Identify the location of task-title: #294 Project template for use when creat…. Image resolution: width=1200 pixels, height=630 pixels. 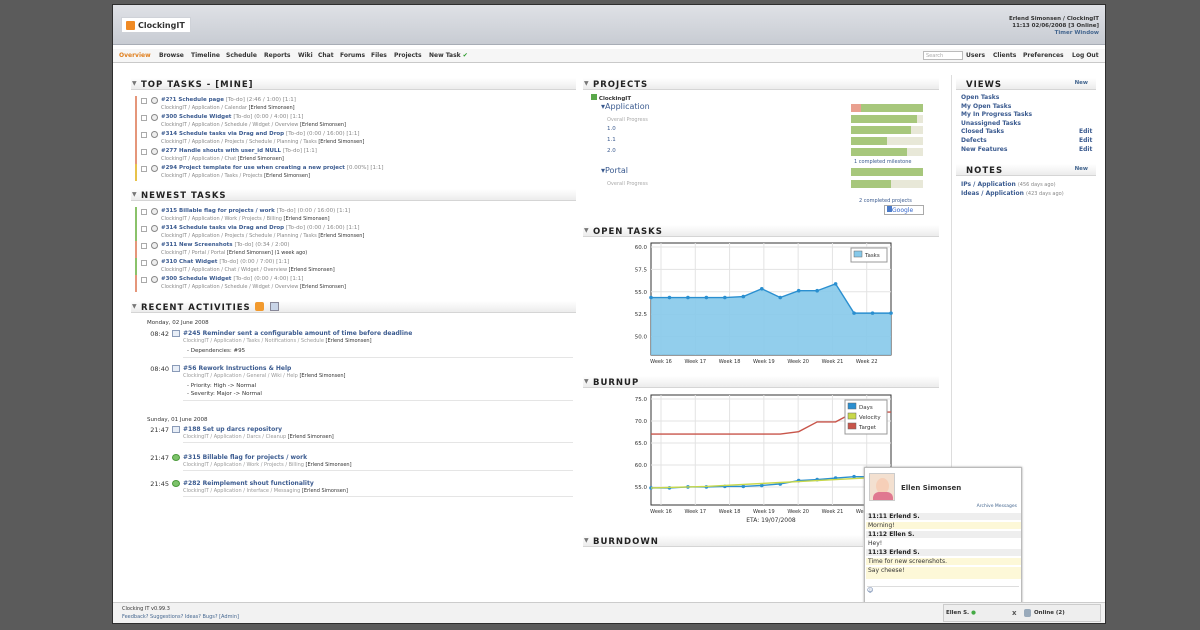
(272, 168).